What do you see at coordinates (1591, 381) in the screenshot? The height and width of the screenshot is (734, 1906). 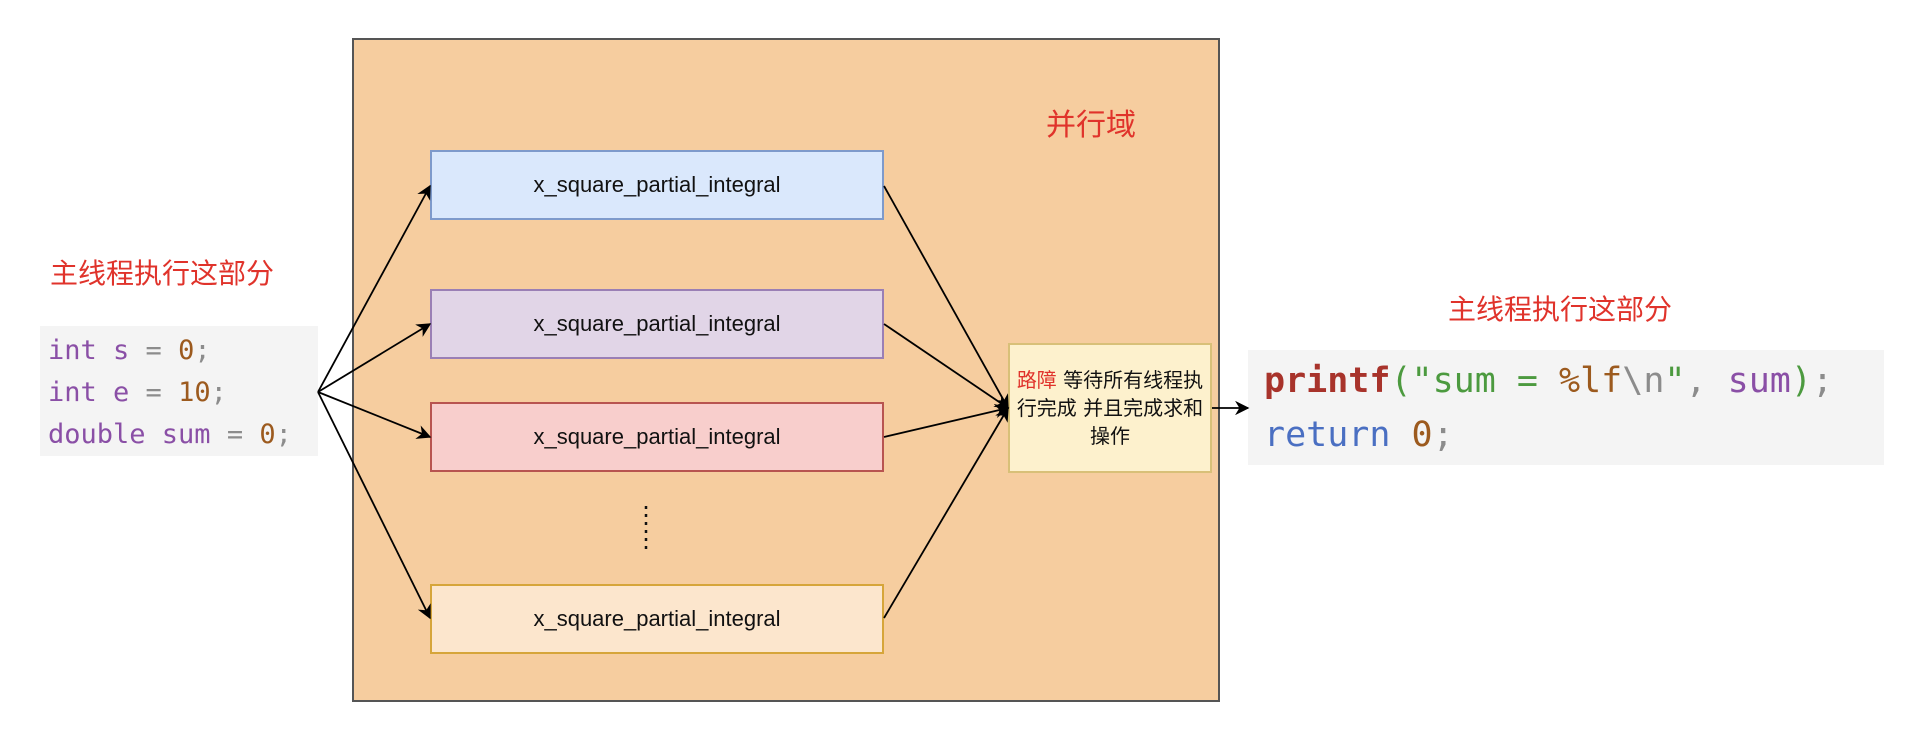 I see `code-token: %lf` at bounding box center [1591, 381].